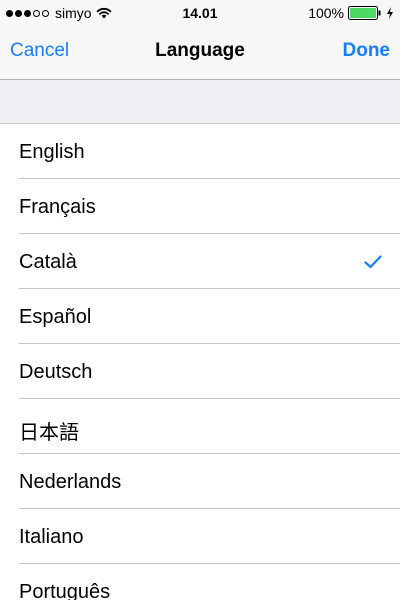 Image resolution: width=400 pixels, height=600 pixels. I want to click on language-label: Italiano, so click(51, 537).